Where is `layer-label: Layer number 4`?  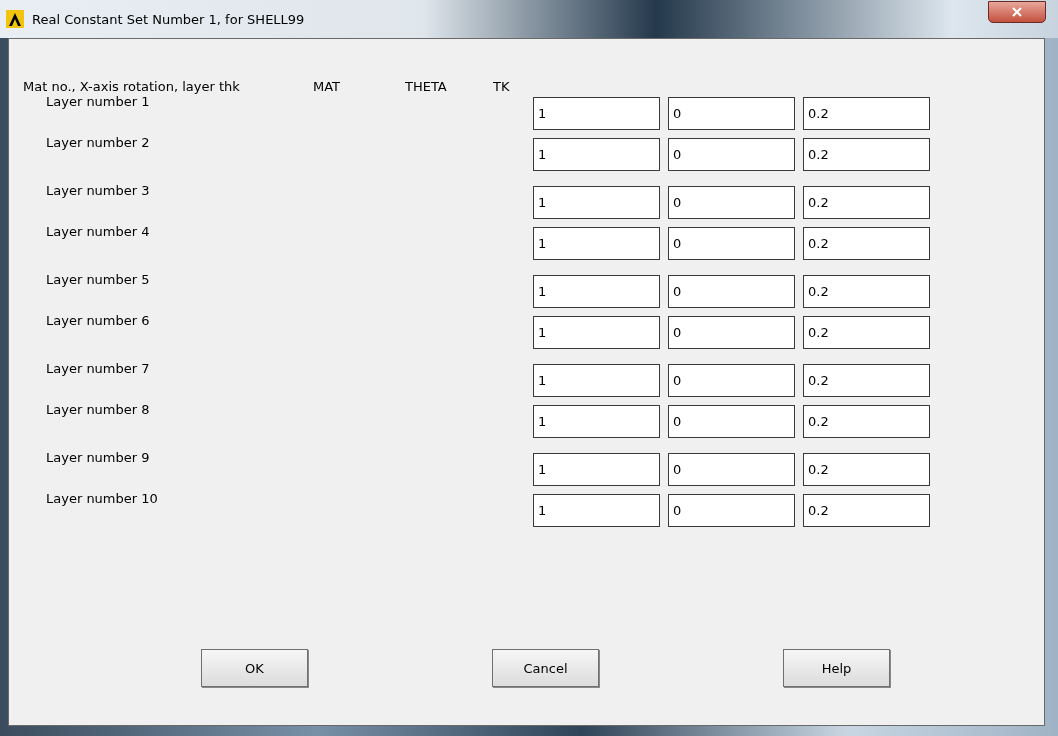
layer-label: Layer number 4 is located at coordinates (98, 231).